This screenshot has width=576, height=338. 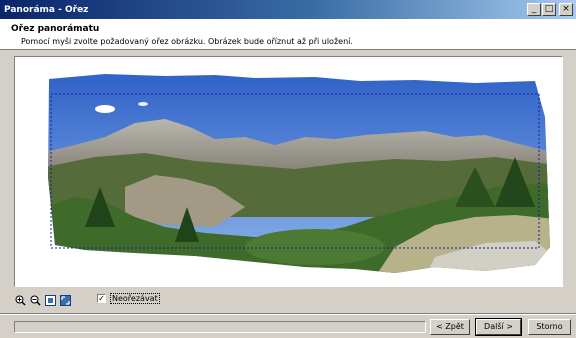 What do you see at coordinates (101, 298) in the screenshot?
I see `no-crop-checkbox: ✓` at bounding box center [101, 298].